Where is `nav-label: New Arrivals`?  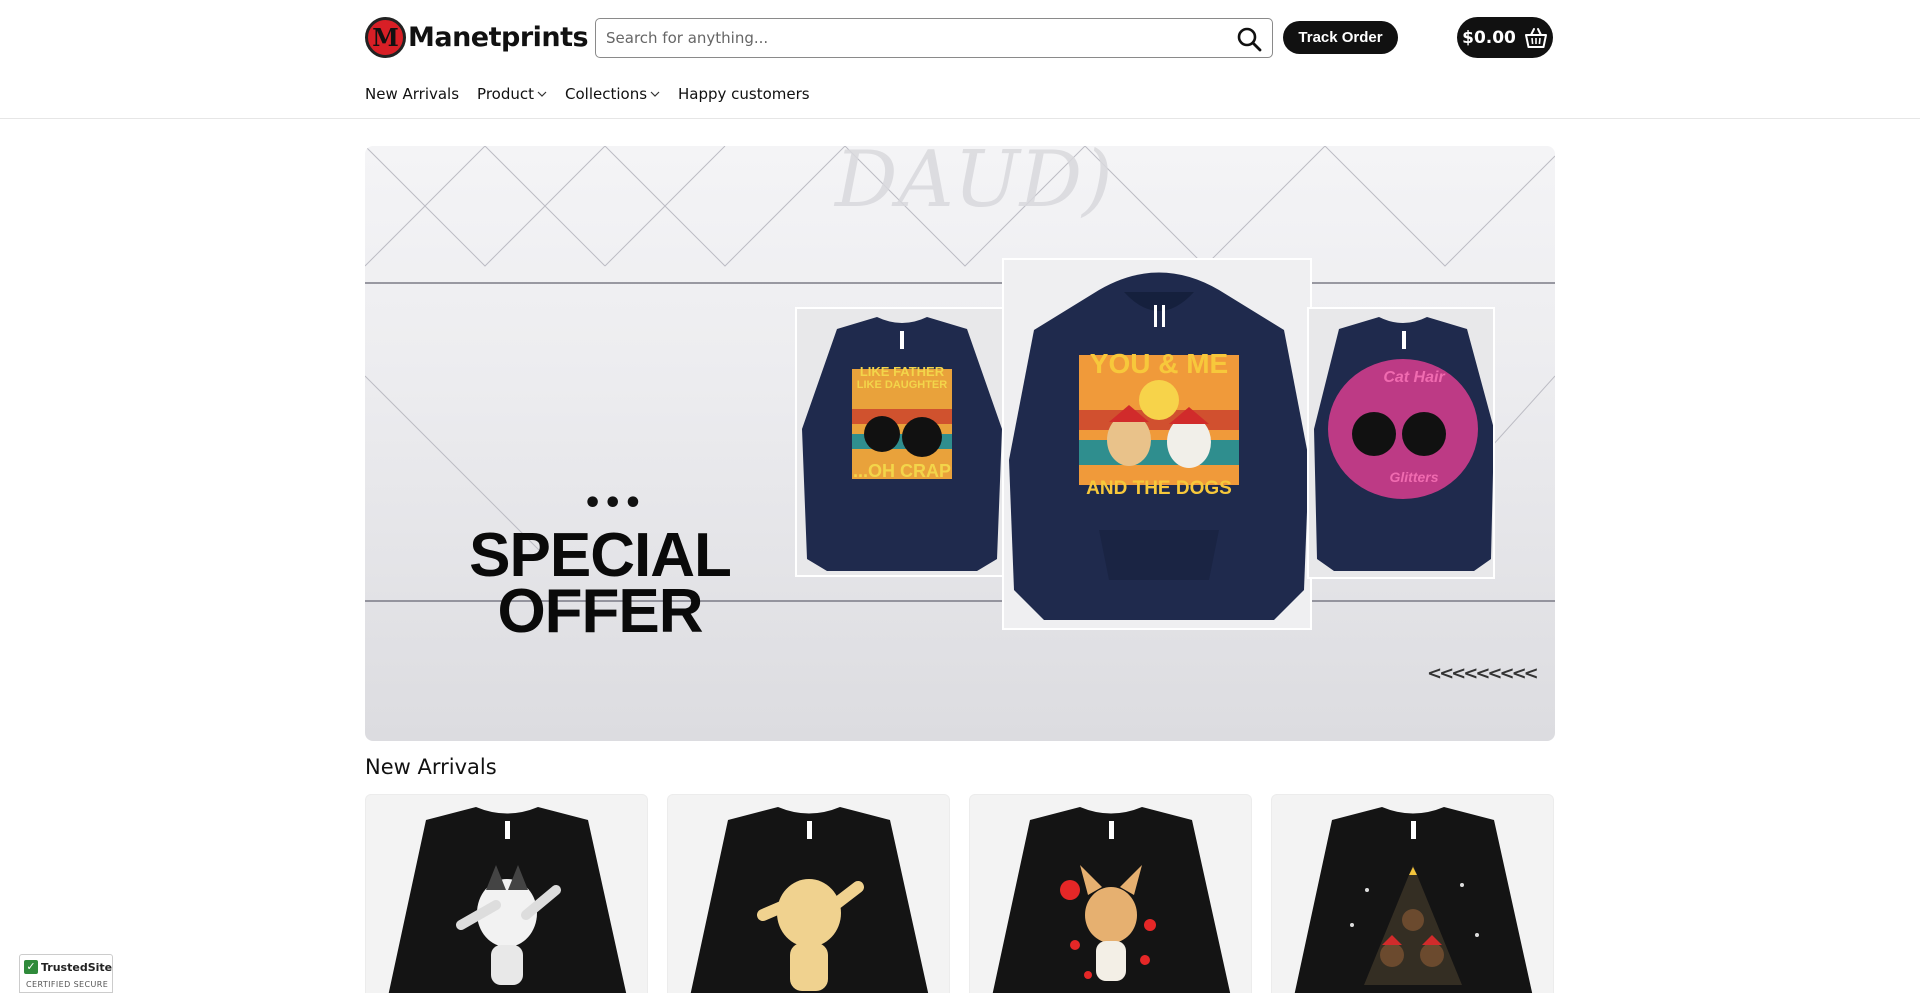
nav-label: New Arrivals is located at coordinates (412, 94).